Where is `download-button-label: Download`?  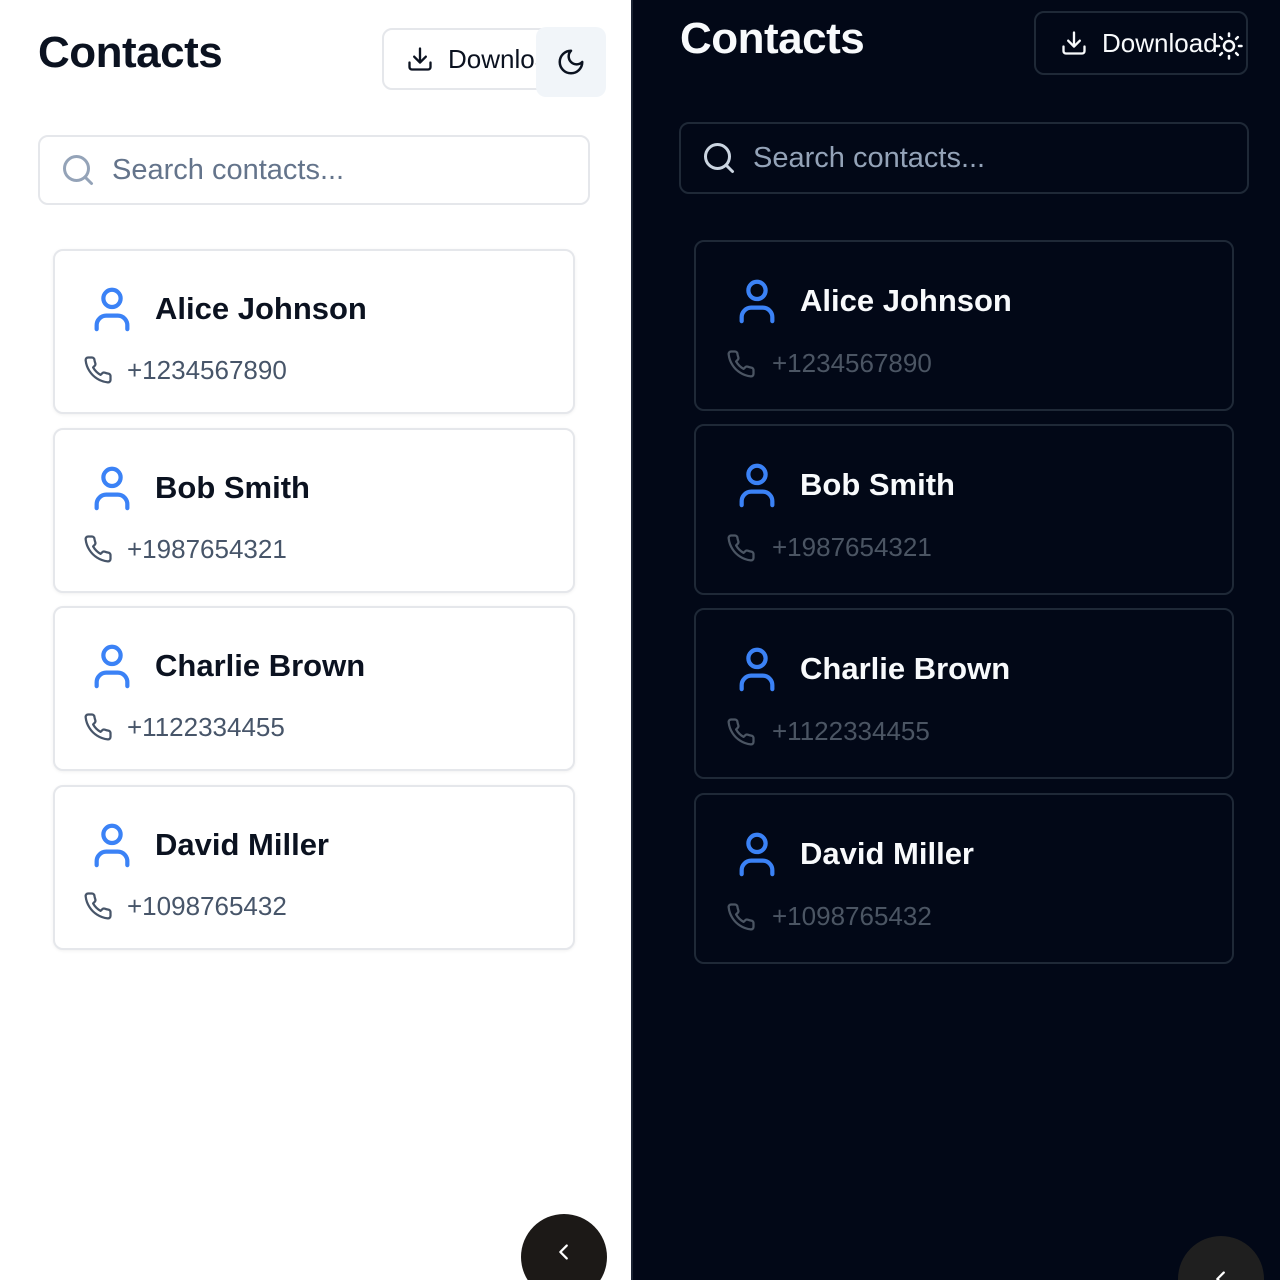
download-button-label: Download is located at coordinates (1160, 42).